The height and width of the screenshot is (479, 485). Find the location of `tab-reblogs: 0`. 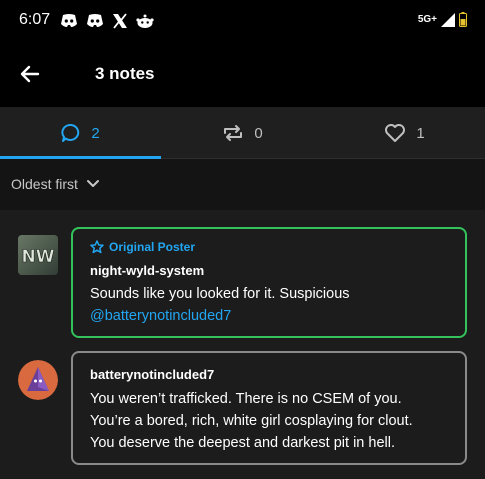

tab-reblogs: 0 is located at coordinates (242, 133).